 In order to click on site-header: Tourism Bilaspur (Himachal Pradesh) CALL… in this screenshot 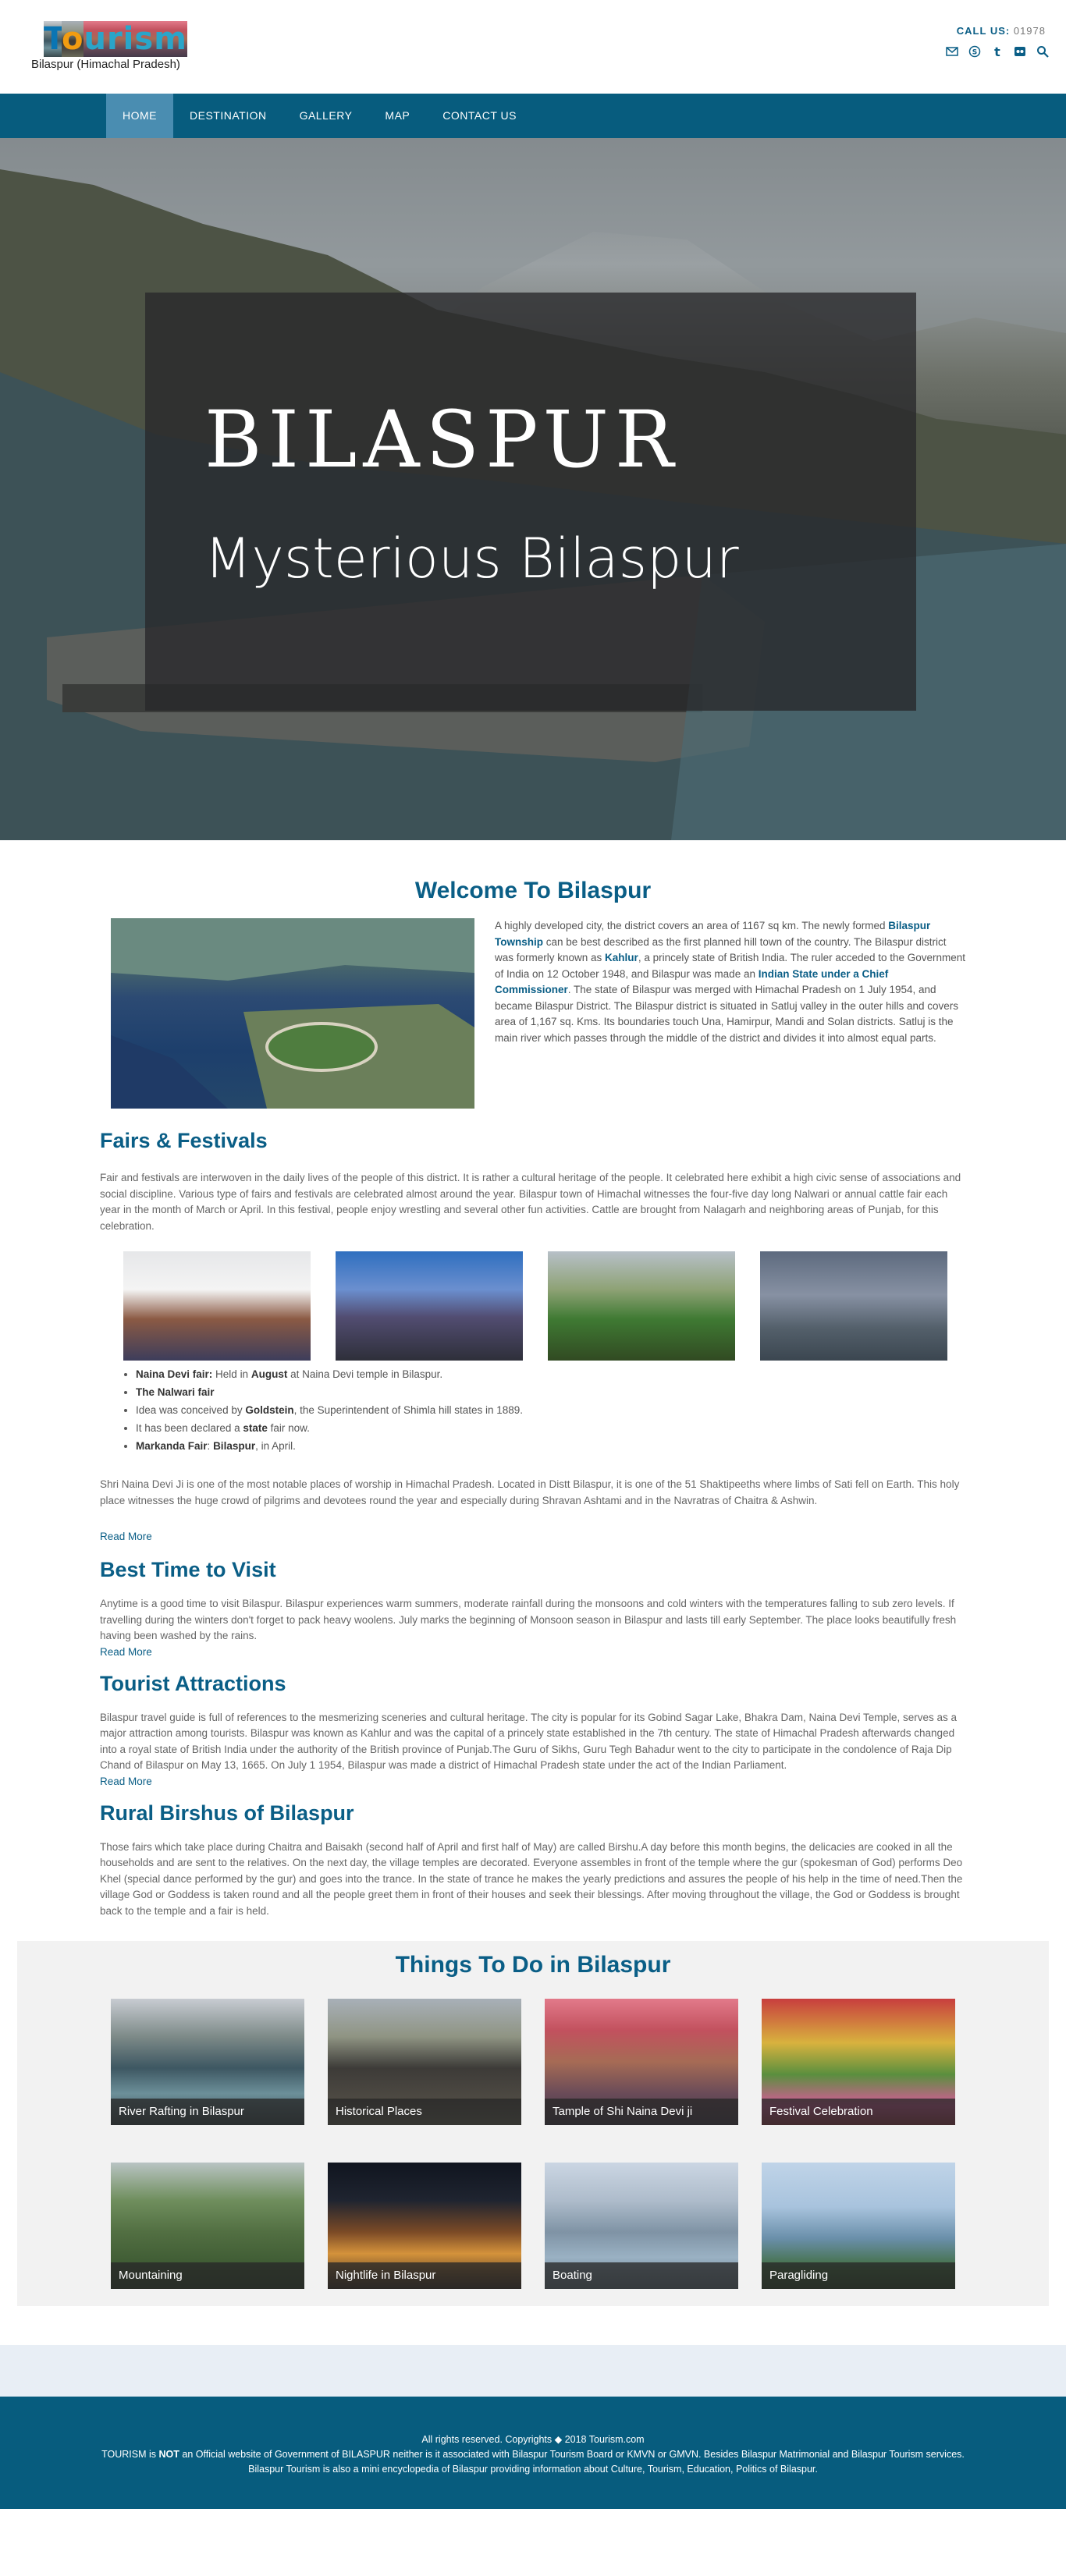, I will do `click(533, 47)`.